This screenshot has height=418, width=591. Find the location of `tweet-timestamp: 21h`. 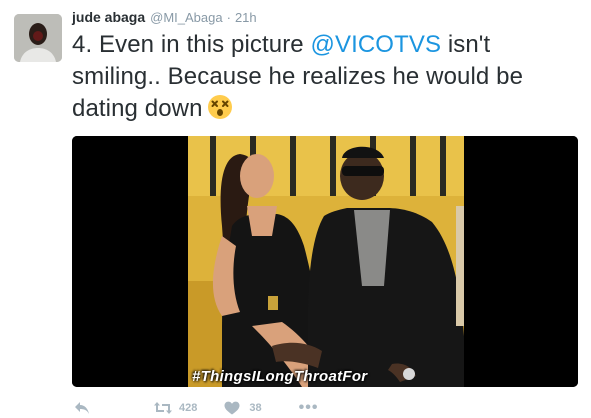

tweet-timestamp: 21h is located at coordinates (246, 17).